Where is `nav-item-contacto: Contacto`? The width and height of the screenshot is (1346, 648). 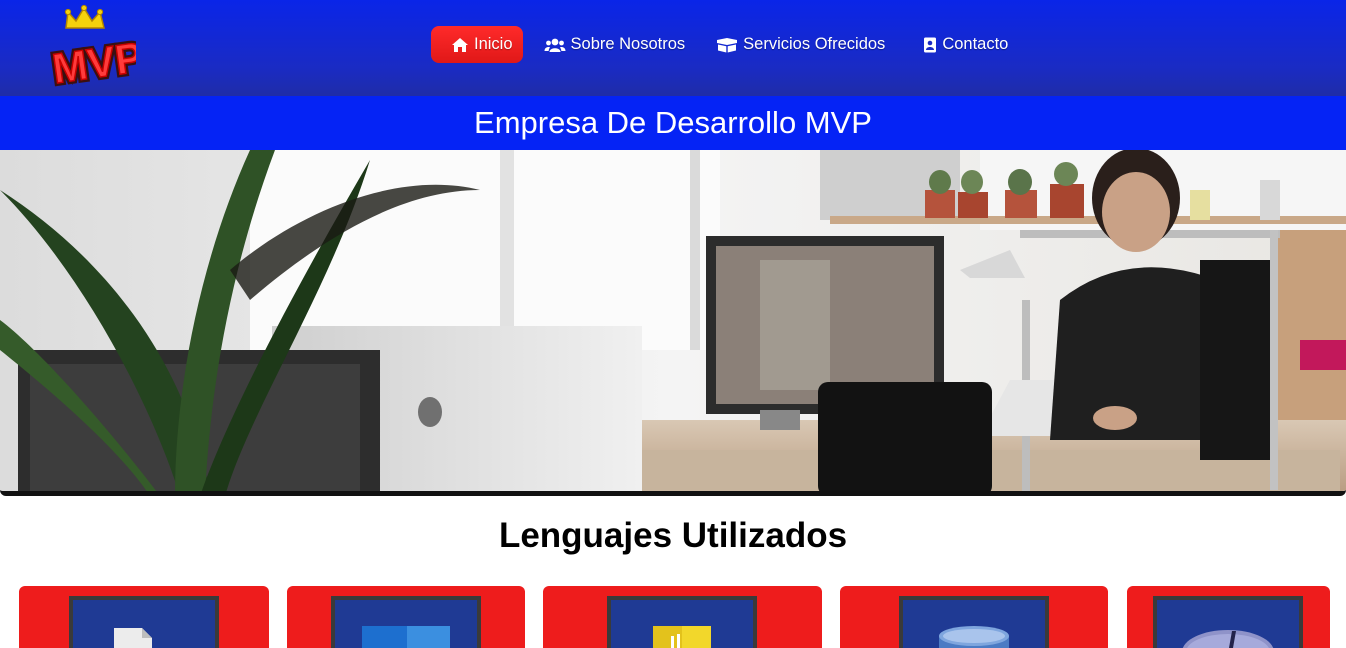 nav-item-contacto: Contacto is located at coordinates (965, 44).